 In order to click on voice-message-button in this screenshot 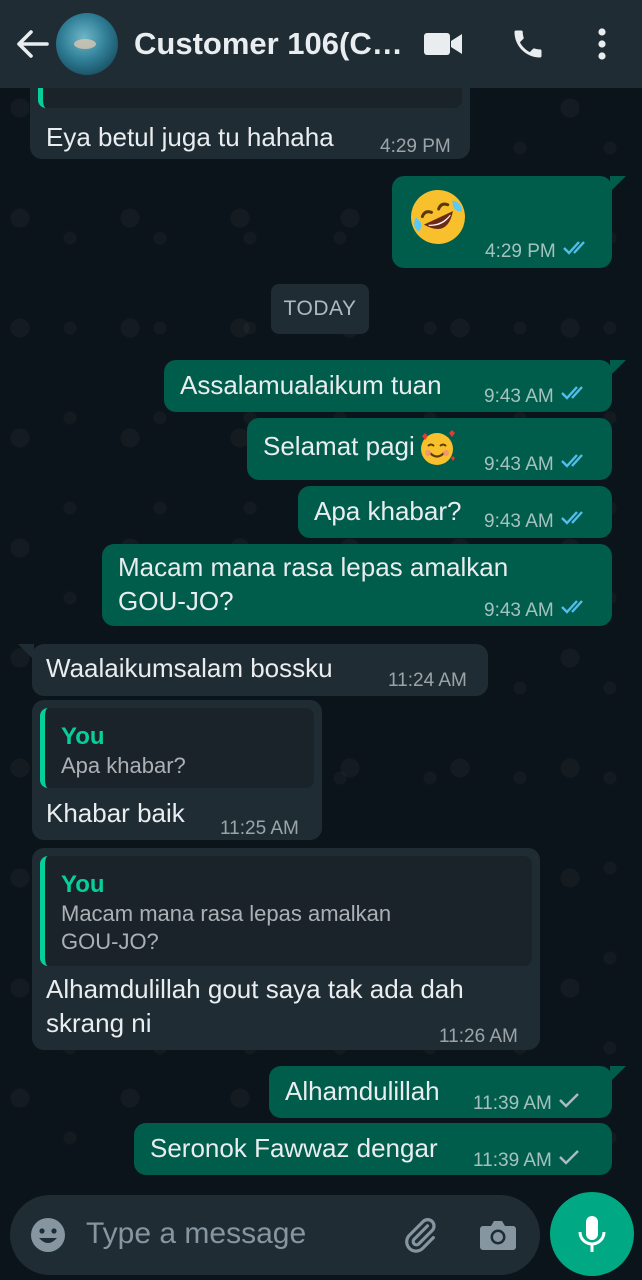, I will do `click(592, 1234)`.